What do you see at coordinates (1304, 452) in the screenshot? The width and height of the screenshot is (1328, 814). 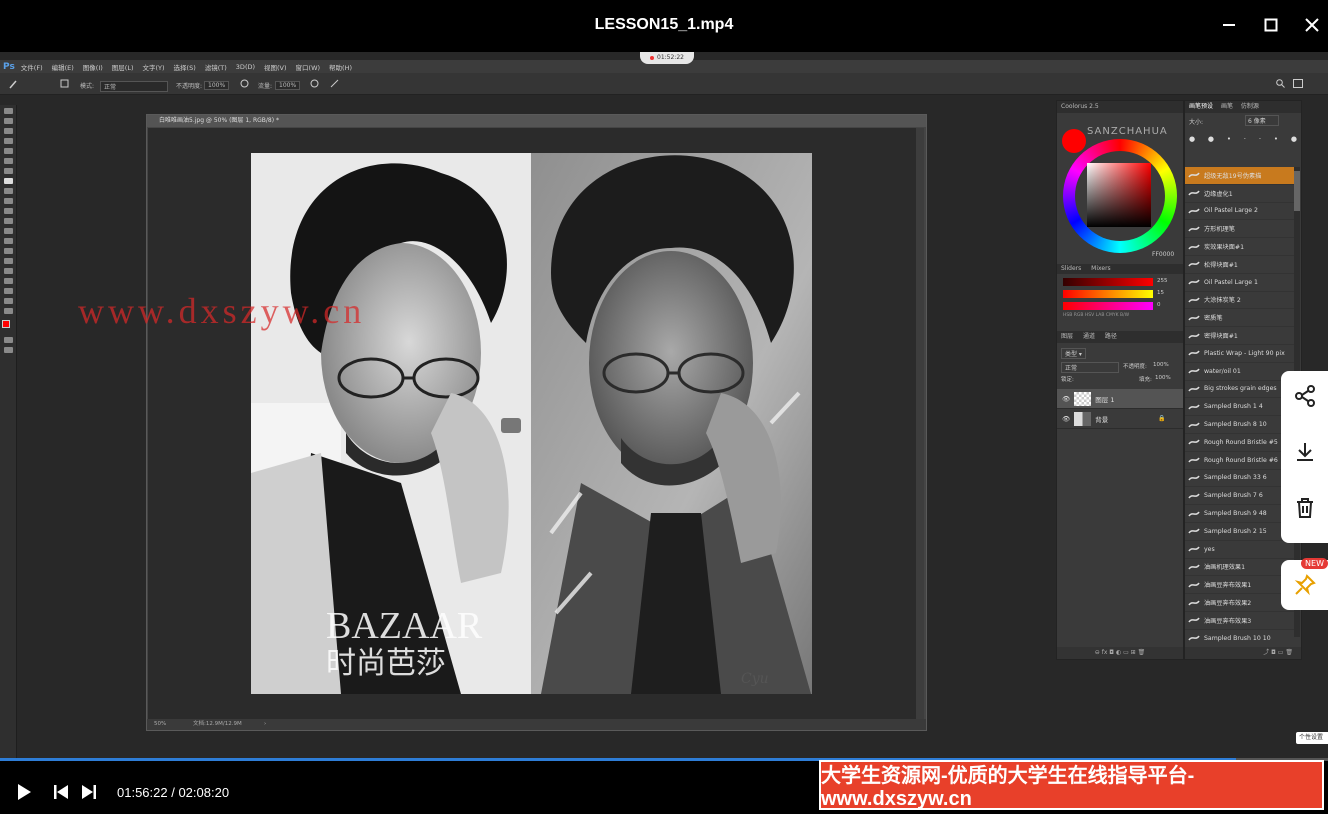 I see `download-button` at bounding box center [1304, 452].